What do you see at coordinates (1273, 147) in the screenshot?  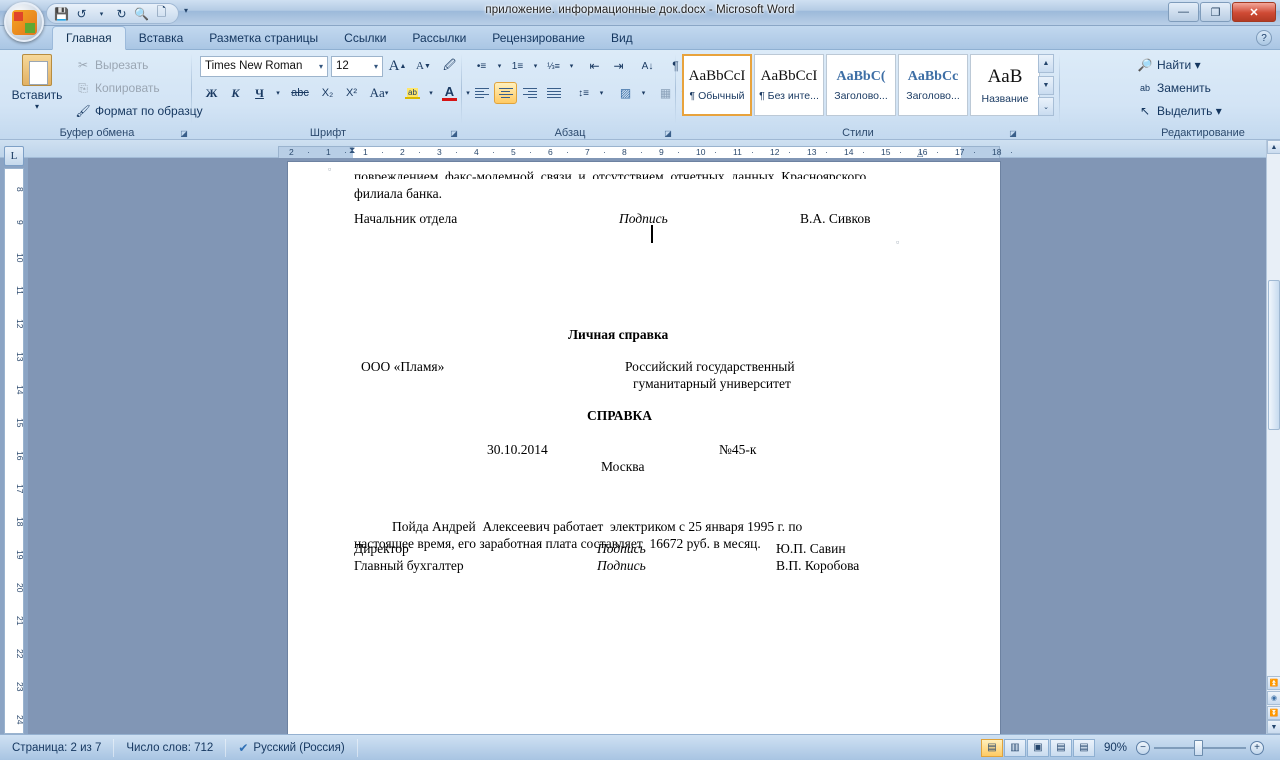 I see `scroll-up-button: ▲` at bounding box center [1273, 147].